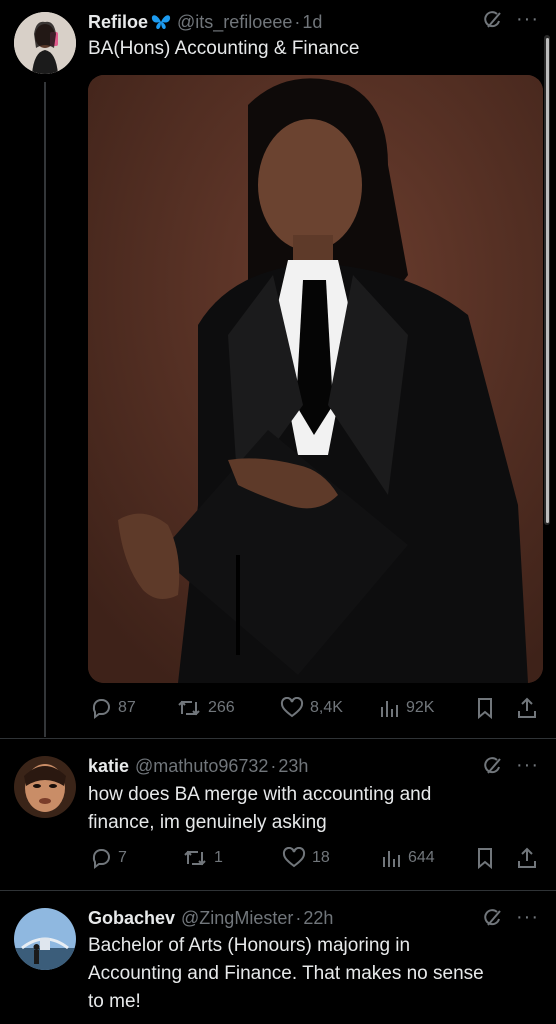  What do you see at coordinates (45, 787) in the screenshot?
I see `avatar-katie` at bounding box center [45, 787].